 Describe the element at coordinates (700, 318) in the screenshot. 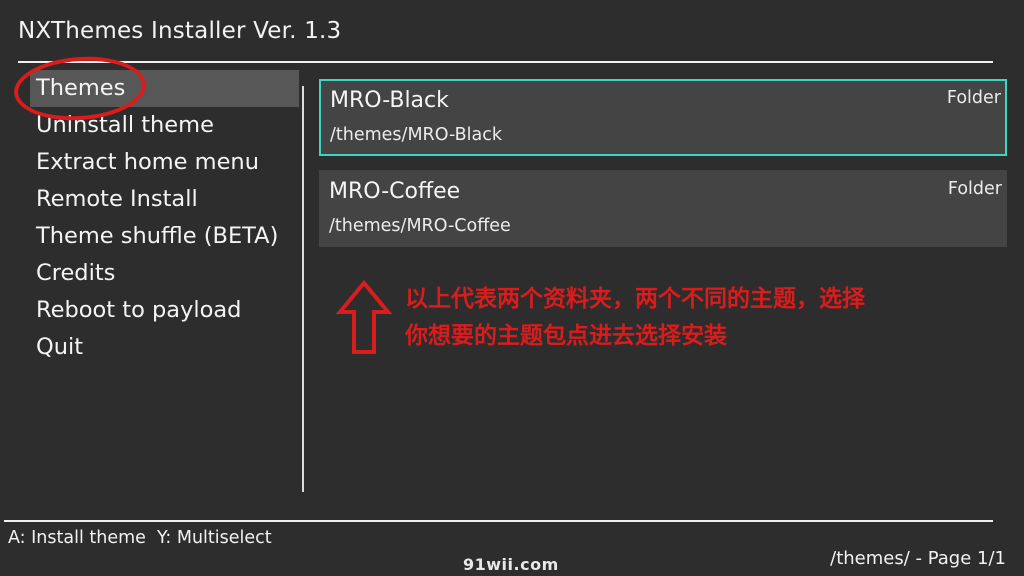

I see `annotation-text: 以上代表两个资料夹，两个不同的主题，选择 你想要的主题包点进去选择安装` at that location.